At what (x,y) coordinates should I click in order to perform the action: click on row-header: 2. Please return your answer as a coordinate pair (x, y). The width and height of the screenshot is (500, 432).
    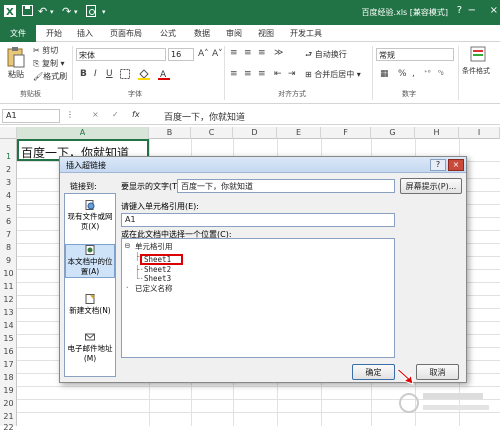
    Looking at the image, I should click on (8, 169).